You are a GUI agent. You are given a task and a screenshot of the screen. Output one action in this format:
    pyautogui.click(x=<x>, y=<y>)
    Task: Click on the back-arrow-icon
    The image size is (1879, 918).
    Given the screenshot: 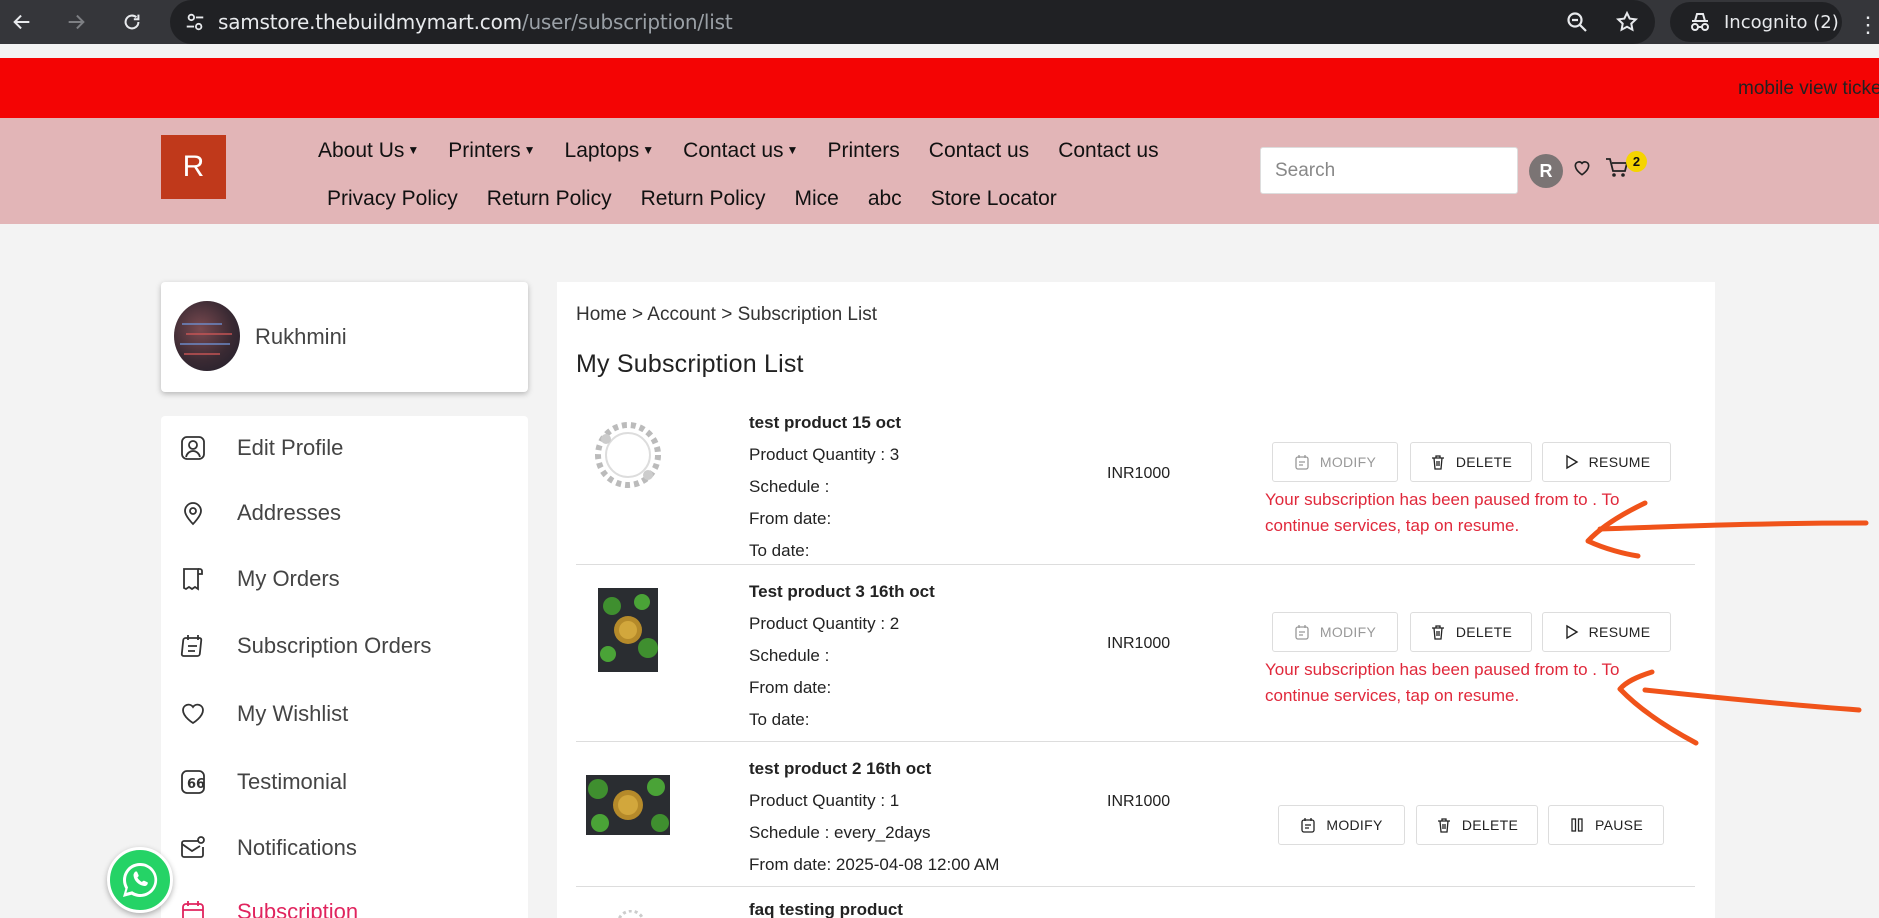 What is the action you would take?
    pyautogui.click(x=21, y=22)
    